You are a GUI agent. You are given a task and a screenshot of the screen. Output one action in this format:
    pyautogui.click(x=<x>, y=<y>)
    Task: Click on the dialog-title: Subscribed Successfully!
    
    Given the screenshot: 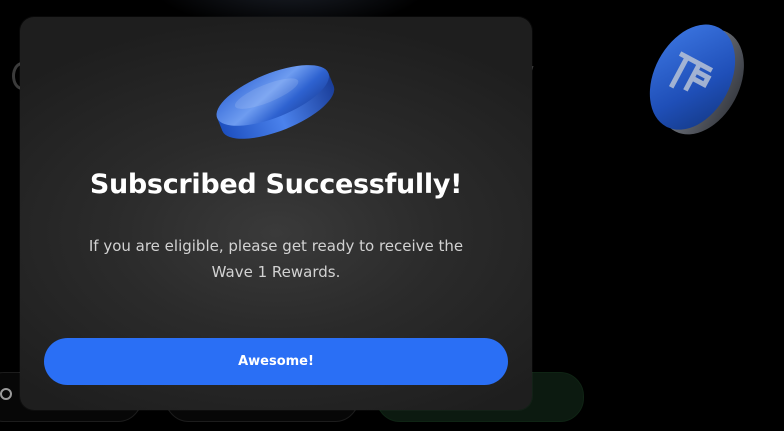 What is the action you would take?
    pyautogui.click(x=276, y=184)
    